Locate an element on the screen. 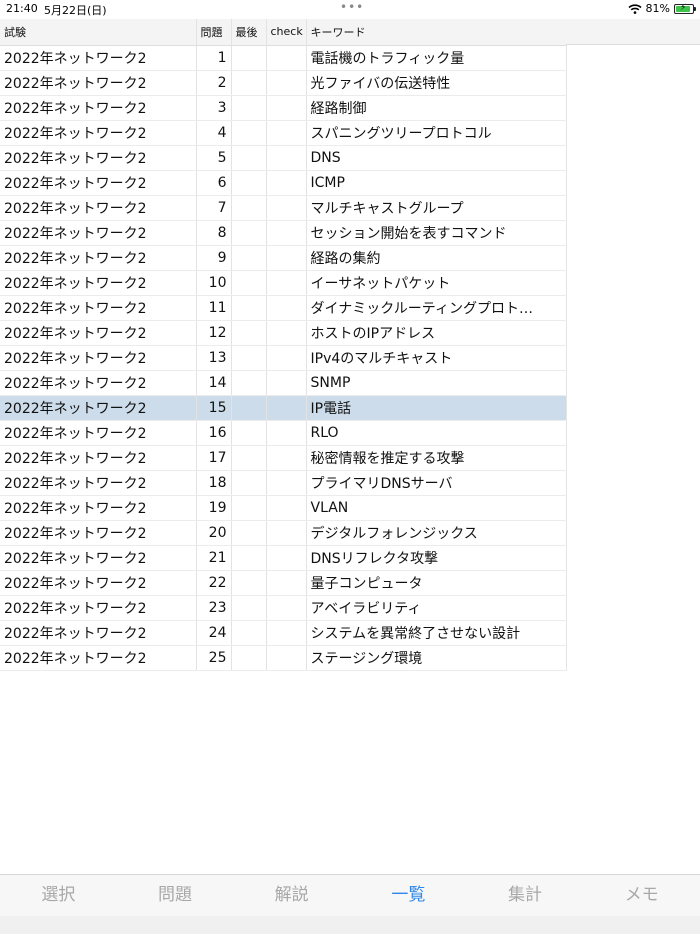 Image resolution: width=700 pixels, height=934 pixels. table-row: 2022年ネットワーク2 17 秘密情報を推定する攻撃 is located at coordinates (283, 458).